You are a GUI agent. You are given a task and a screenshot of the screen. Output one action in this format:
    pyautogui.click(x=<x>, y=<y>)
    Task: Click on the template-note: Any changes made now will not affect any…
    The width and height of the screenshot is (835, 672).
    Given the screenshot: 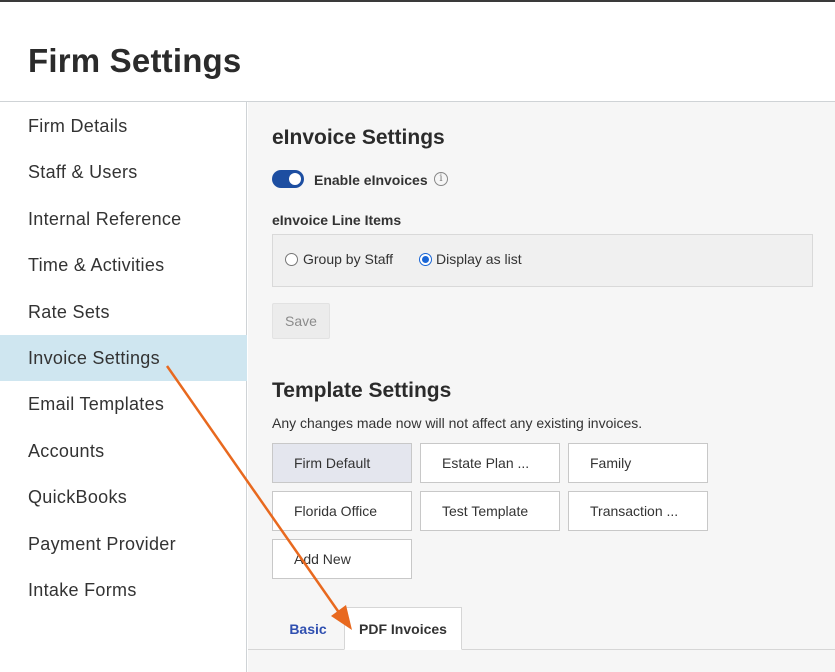 What is the action you would take?
    pyautogui.click(x=457, y=423)
    